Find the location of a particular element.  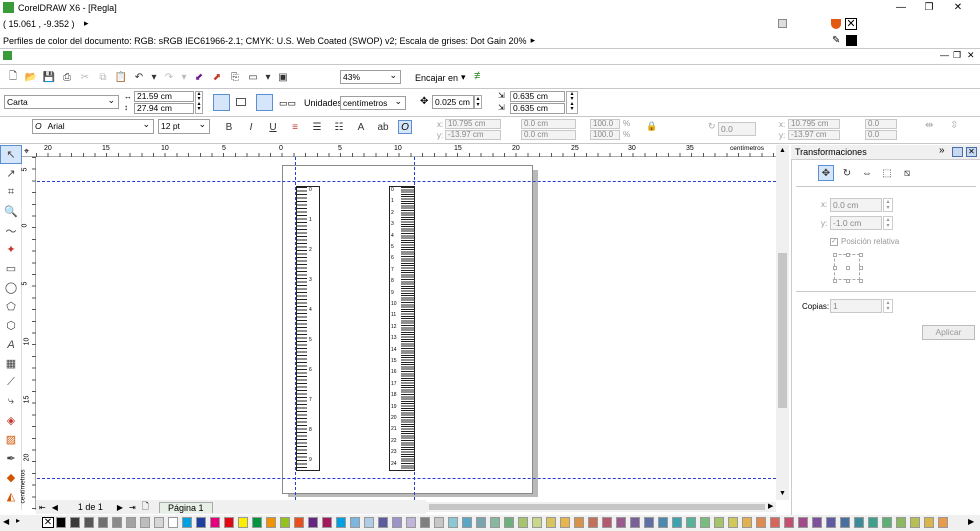

duplicate-y-input: 0.635 cm is located at coordinates (537, 108).